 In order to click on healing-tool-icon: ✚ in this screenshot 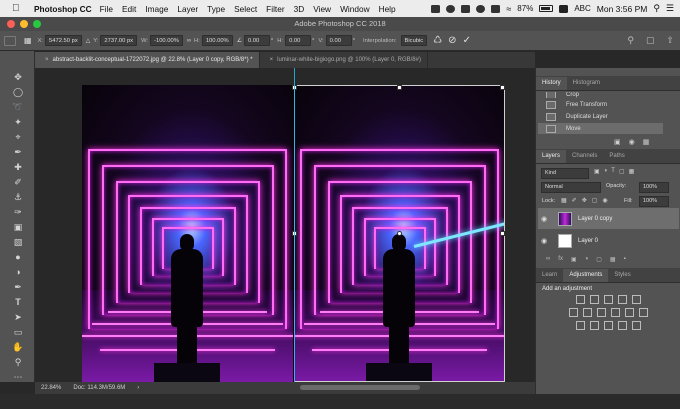, I will do `click(18, 167)`.